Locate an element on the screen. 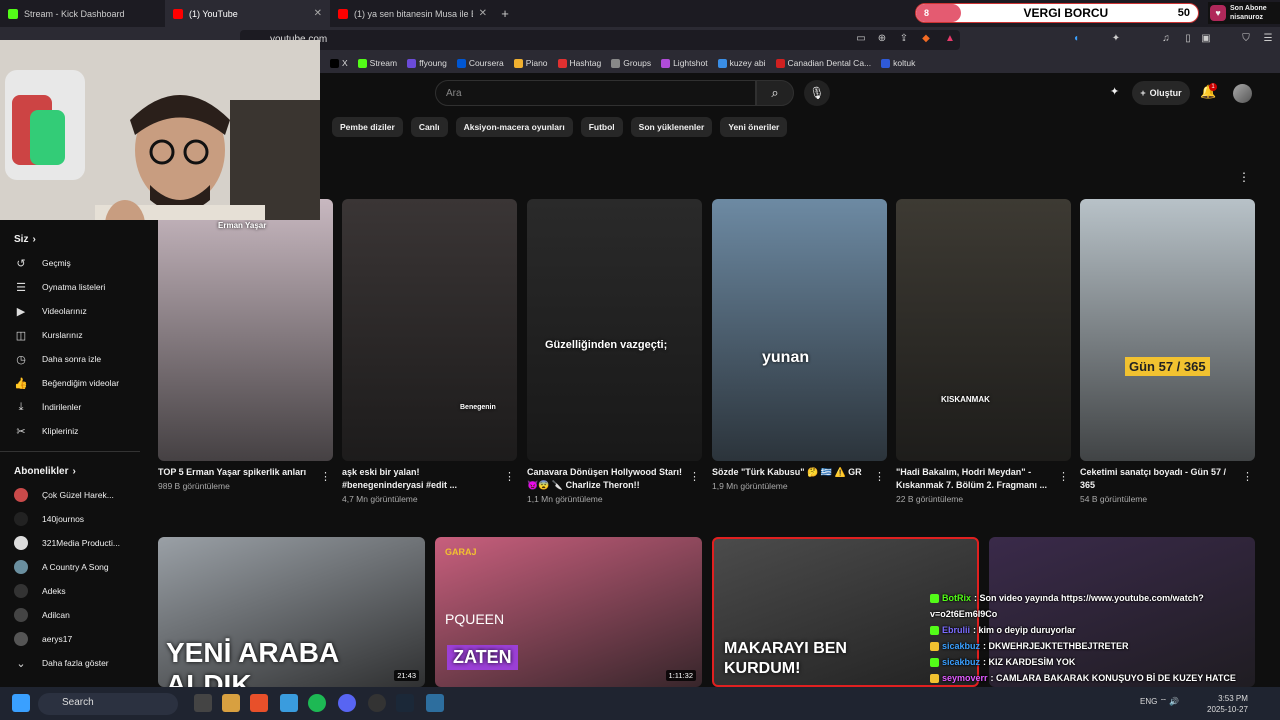  extensions-puzzle-icon: ✦ is located at coordinates (1116, 39).